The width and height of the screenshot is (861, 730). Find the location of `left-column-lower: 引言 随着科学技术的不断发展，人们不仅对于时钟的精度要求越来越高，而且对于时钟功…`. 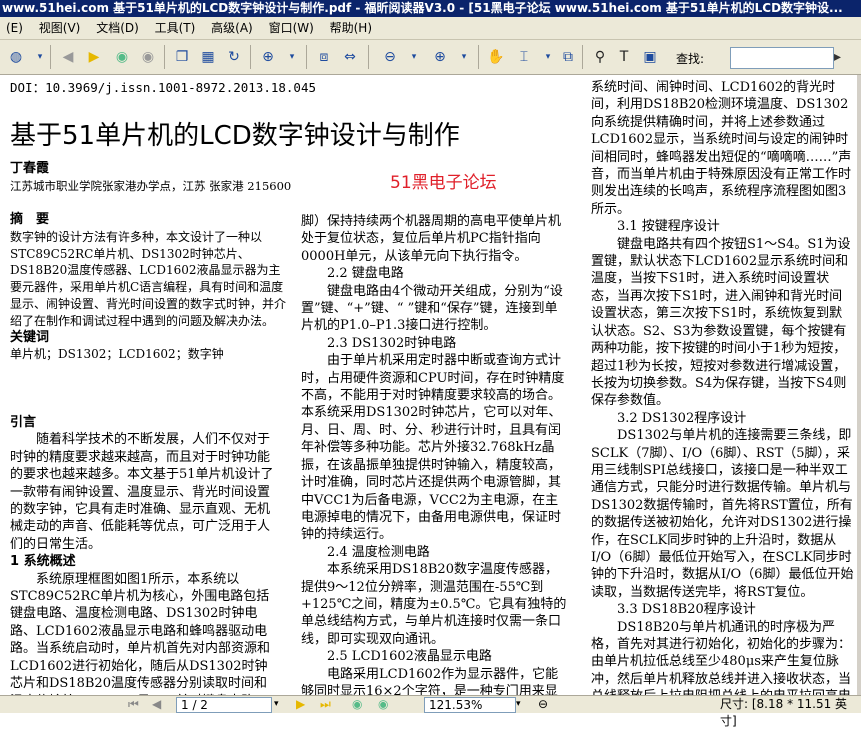

left-column-lower: 引言 随着科学技术的不断发展，人们不仅对于时钟的精度要求越来越高，而且对于时钟功… is located at coordinates (142, 554).